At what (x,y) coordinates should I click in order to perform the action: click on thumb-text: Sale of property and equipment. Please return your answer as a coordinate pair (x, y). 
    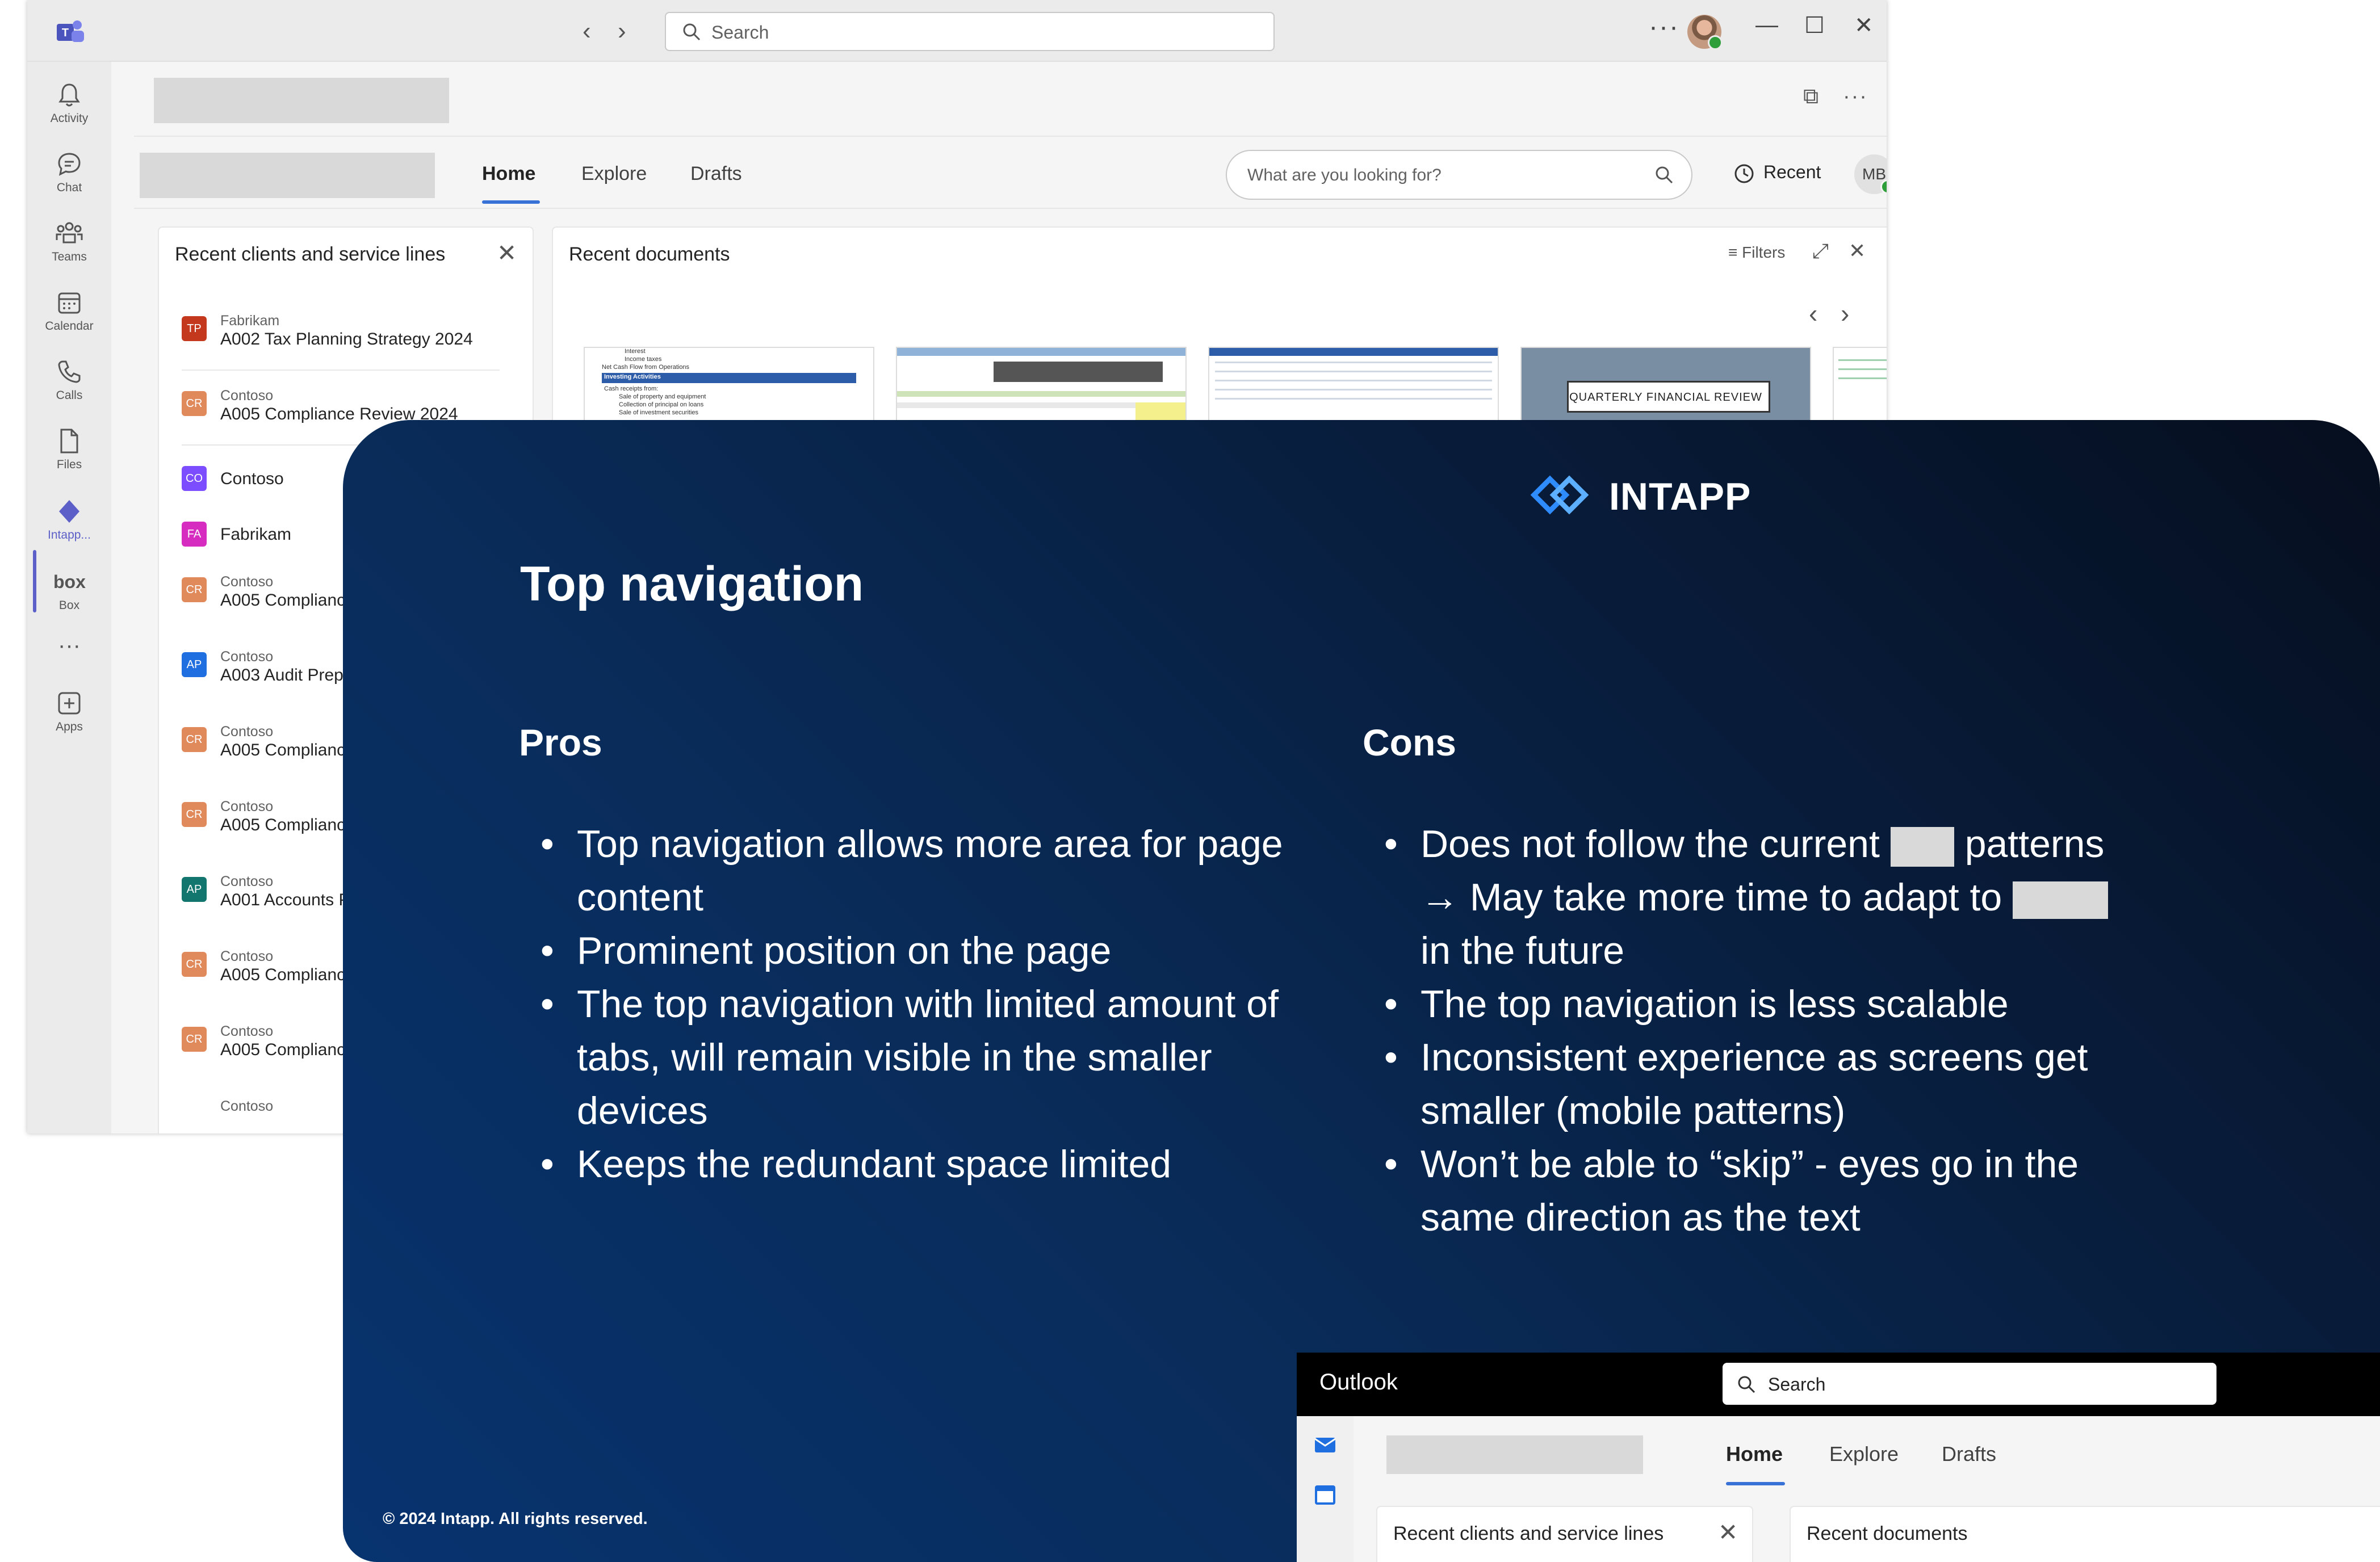
    Looking at the image, I should click on (662, 396).